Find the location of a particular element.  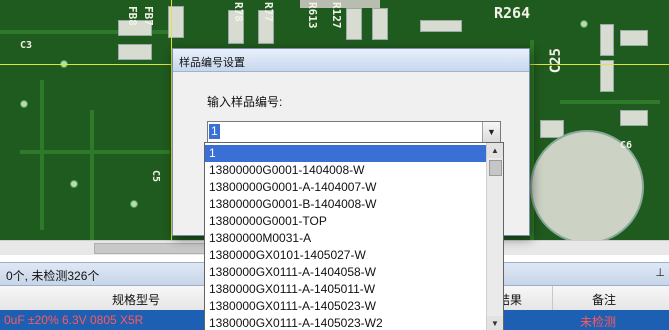

cell-spec: 0uF ±20% 6.3V 0805 X5R is located at coordinates (74, 320).